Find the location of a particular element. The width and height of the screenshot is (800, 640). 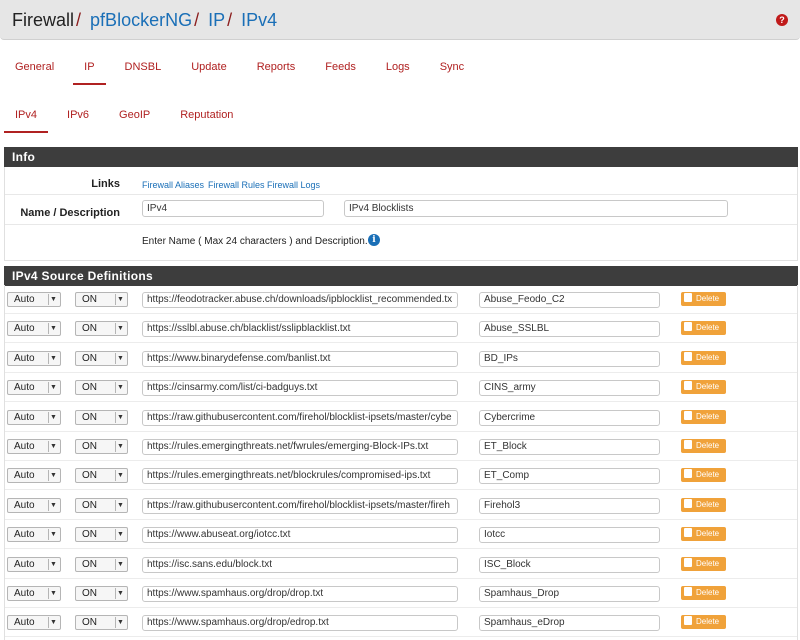

breadcrumb-pfblockerng: pfBlockerNG is located at coordinates (141, 20).